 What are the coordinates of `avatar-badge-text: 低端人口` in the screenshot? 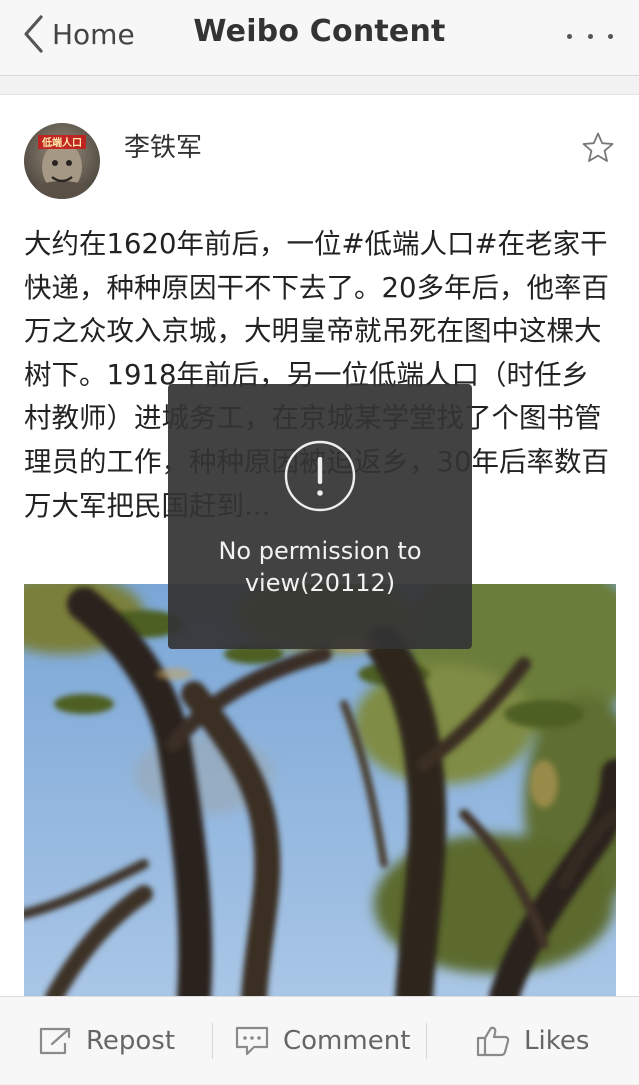 It's located at (61, 142).